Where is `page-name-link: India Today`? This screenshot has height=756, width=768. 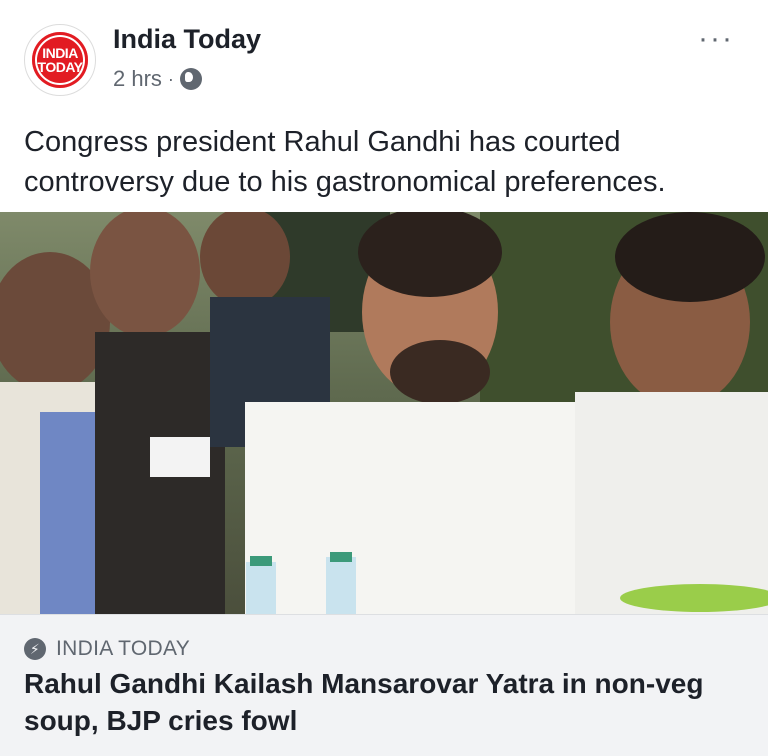 page-name-link: India Today is located at coordinates (187, 39).